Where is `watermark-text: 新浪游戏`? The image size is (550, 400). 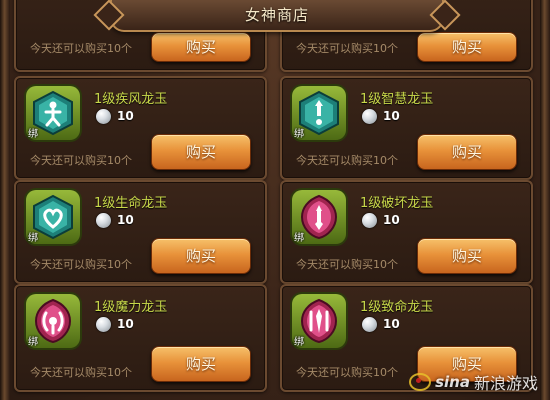
watermark-text: 新浪游戏 is located at coordinates (505, 383).